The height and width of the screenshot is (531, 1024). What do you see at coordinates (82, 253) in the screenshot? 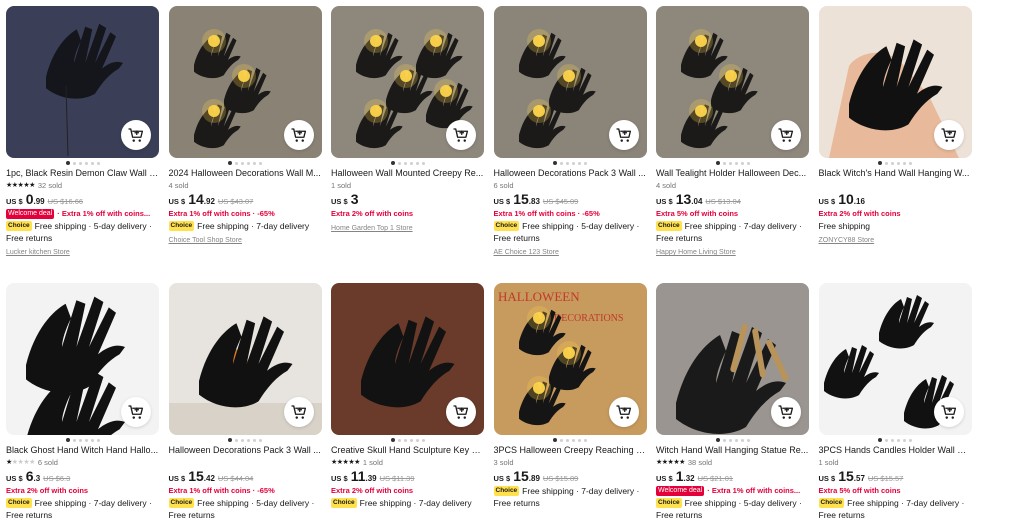
I see `store-link: Lucker kitchen Store` at bounding box center [82, 253].